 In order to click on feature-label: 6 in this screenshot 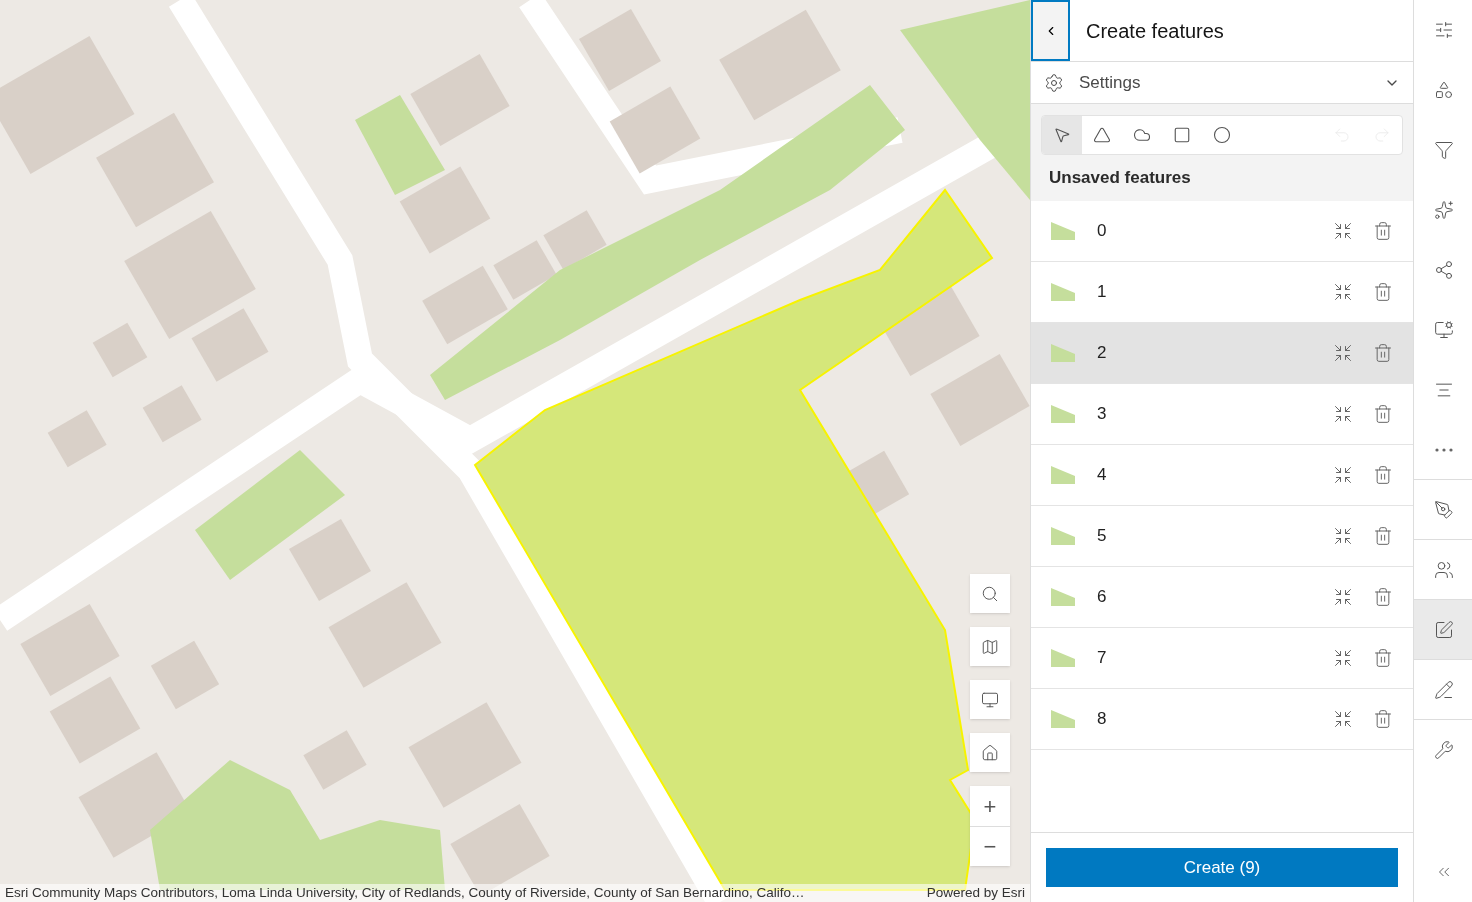, I will do `click(1102, 596)`.